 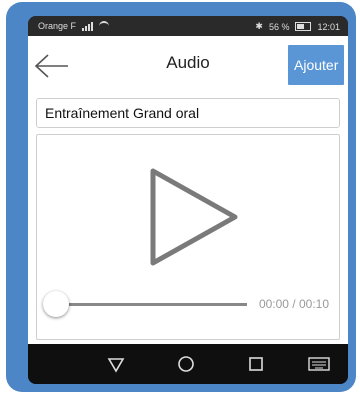 I want to click on clock: 12:01, so click(x=328, y=26).